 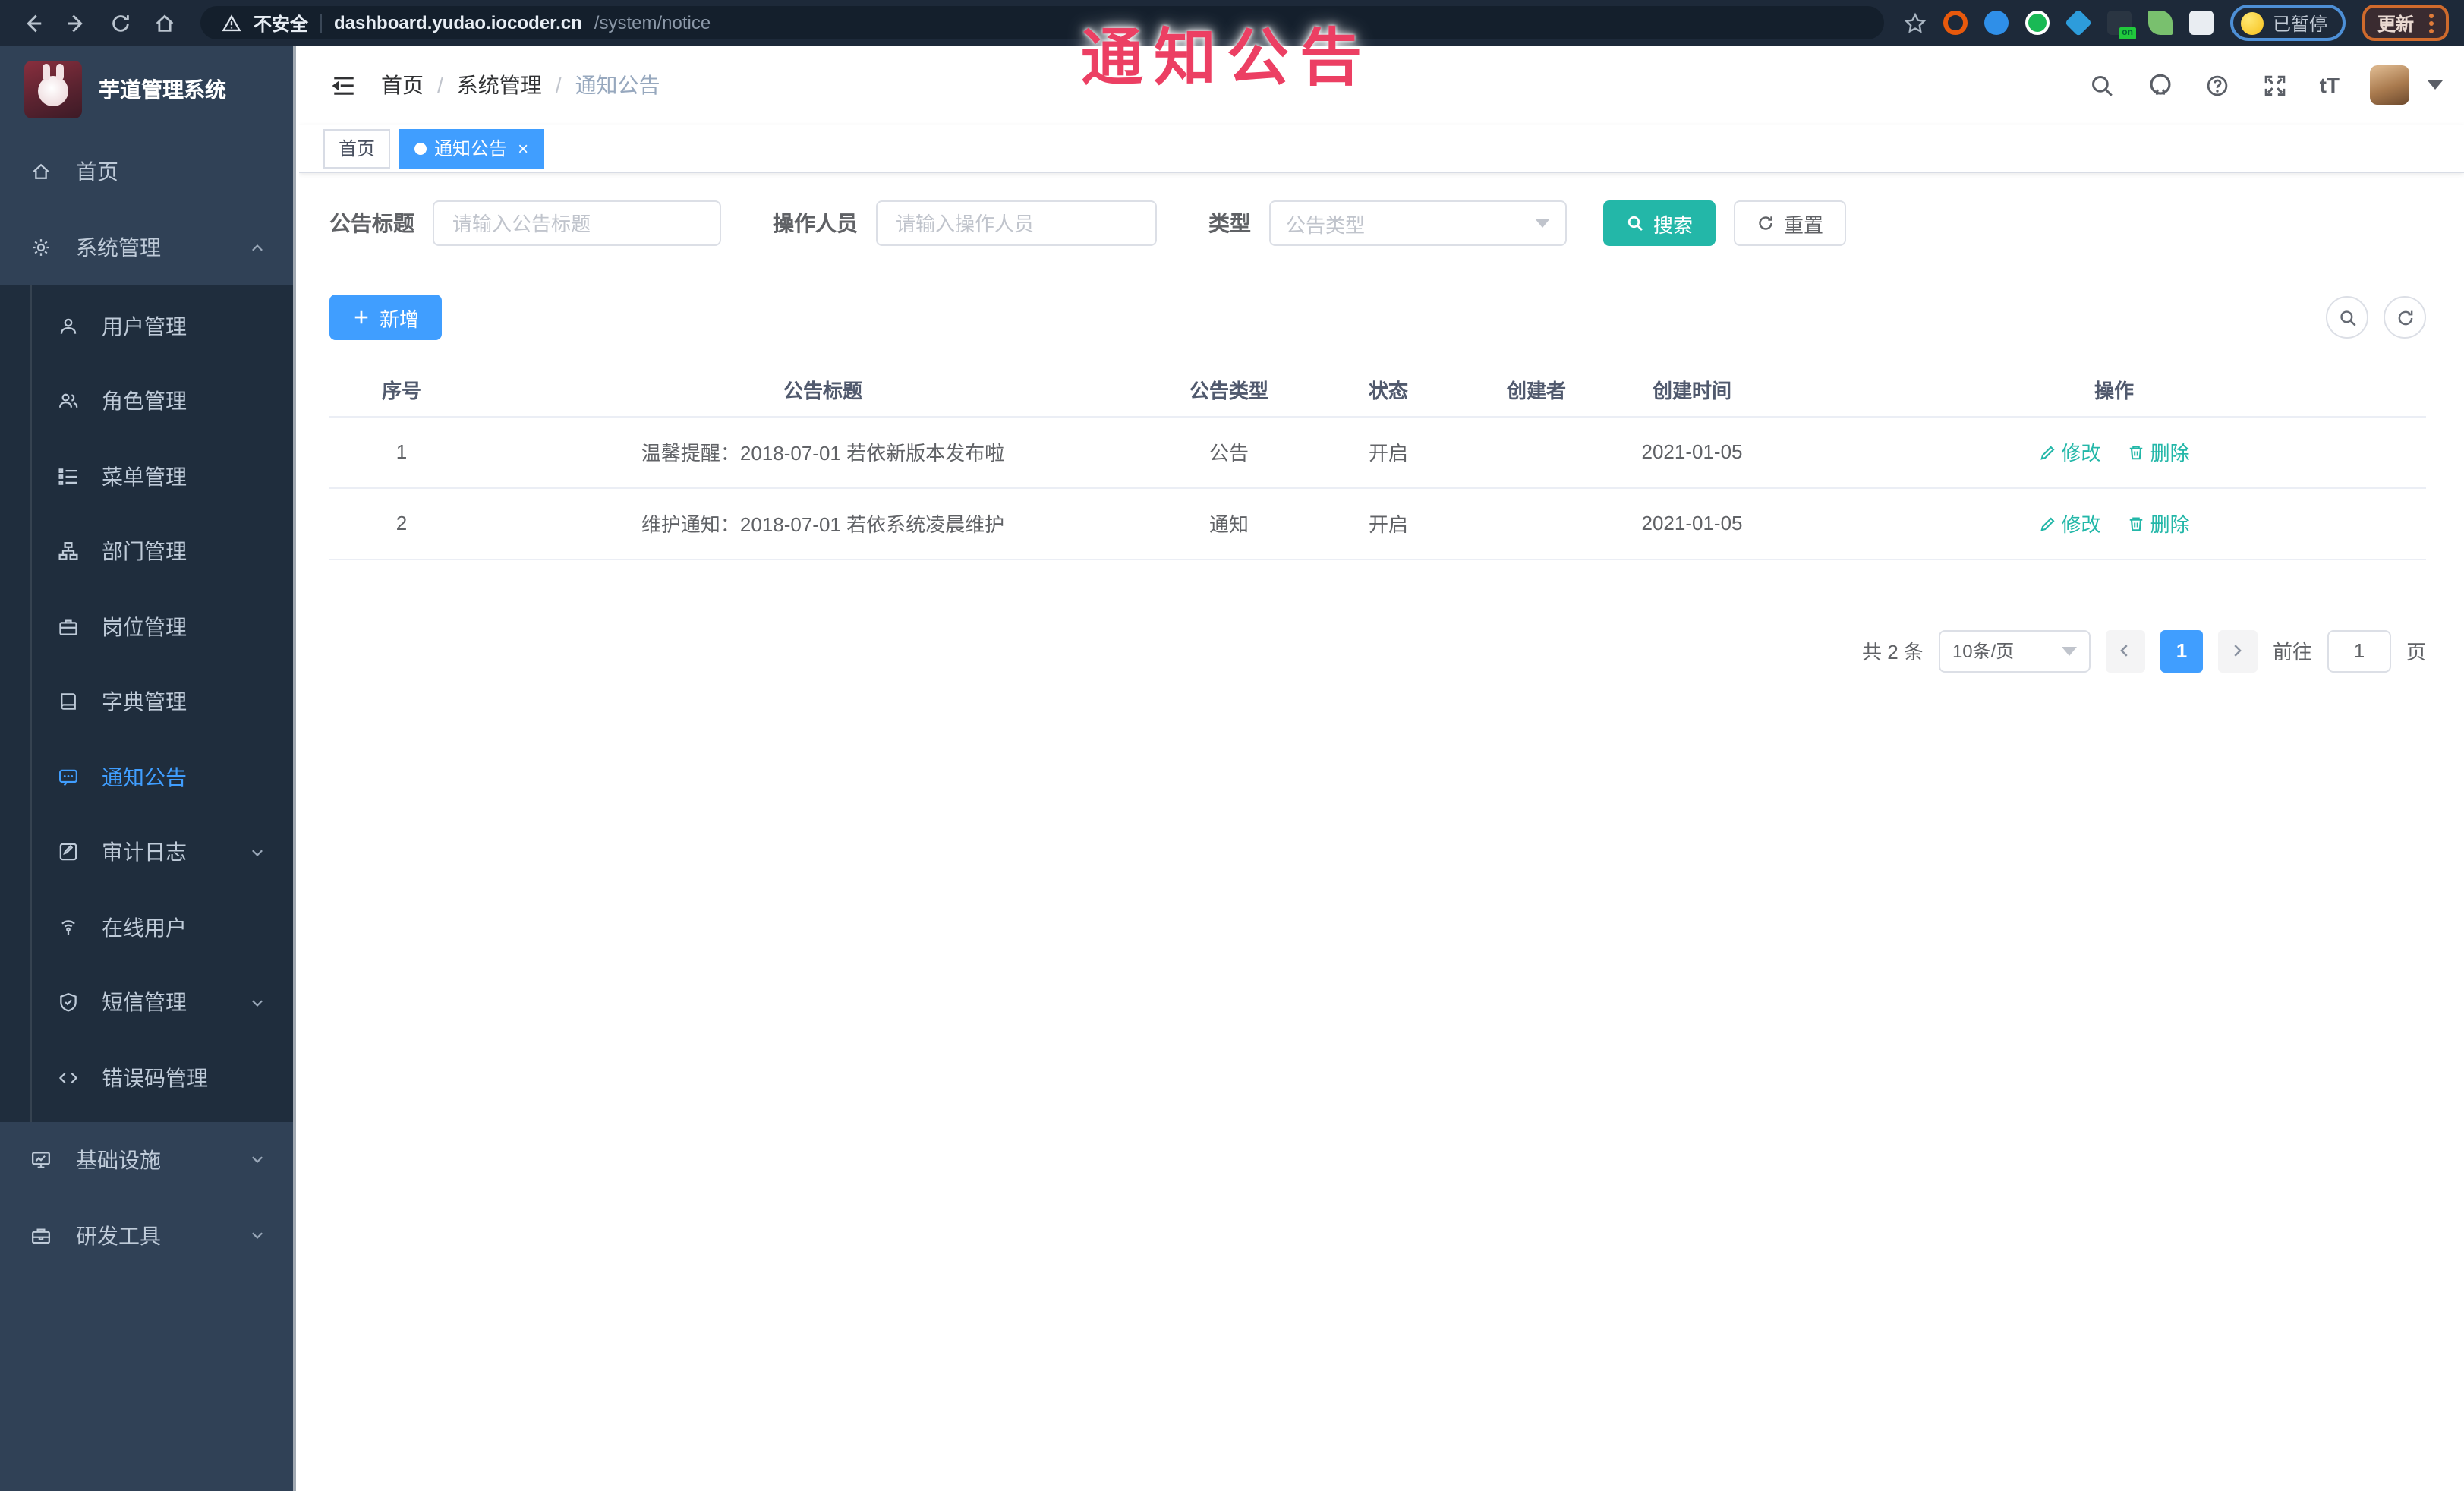 I want to click on filter-title-label: 公告标题, so click(x=371, y=223).